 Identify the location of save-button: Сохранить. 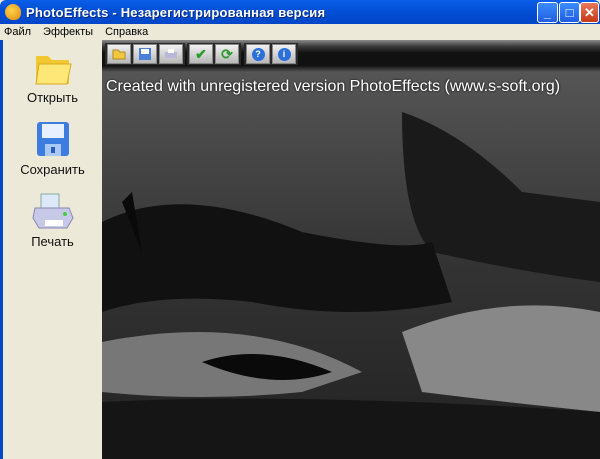
(52, 148).